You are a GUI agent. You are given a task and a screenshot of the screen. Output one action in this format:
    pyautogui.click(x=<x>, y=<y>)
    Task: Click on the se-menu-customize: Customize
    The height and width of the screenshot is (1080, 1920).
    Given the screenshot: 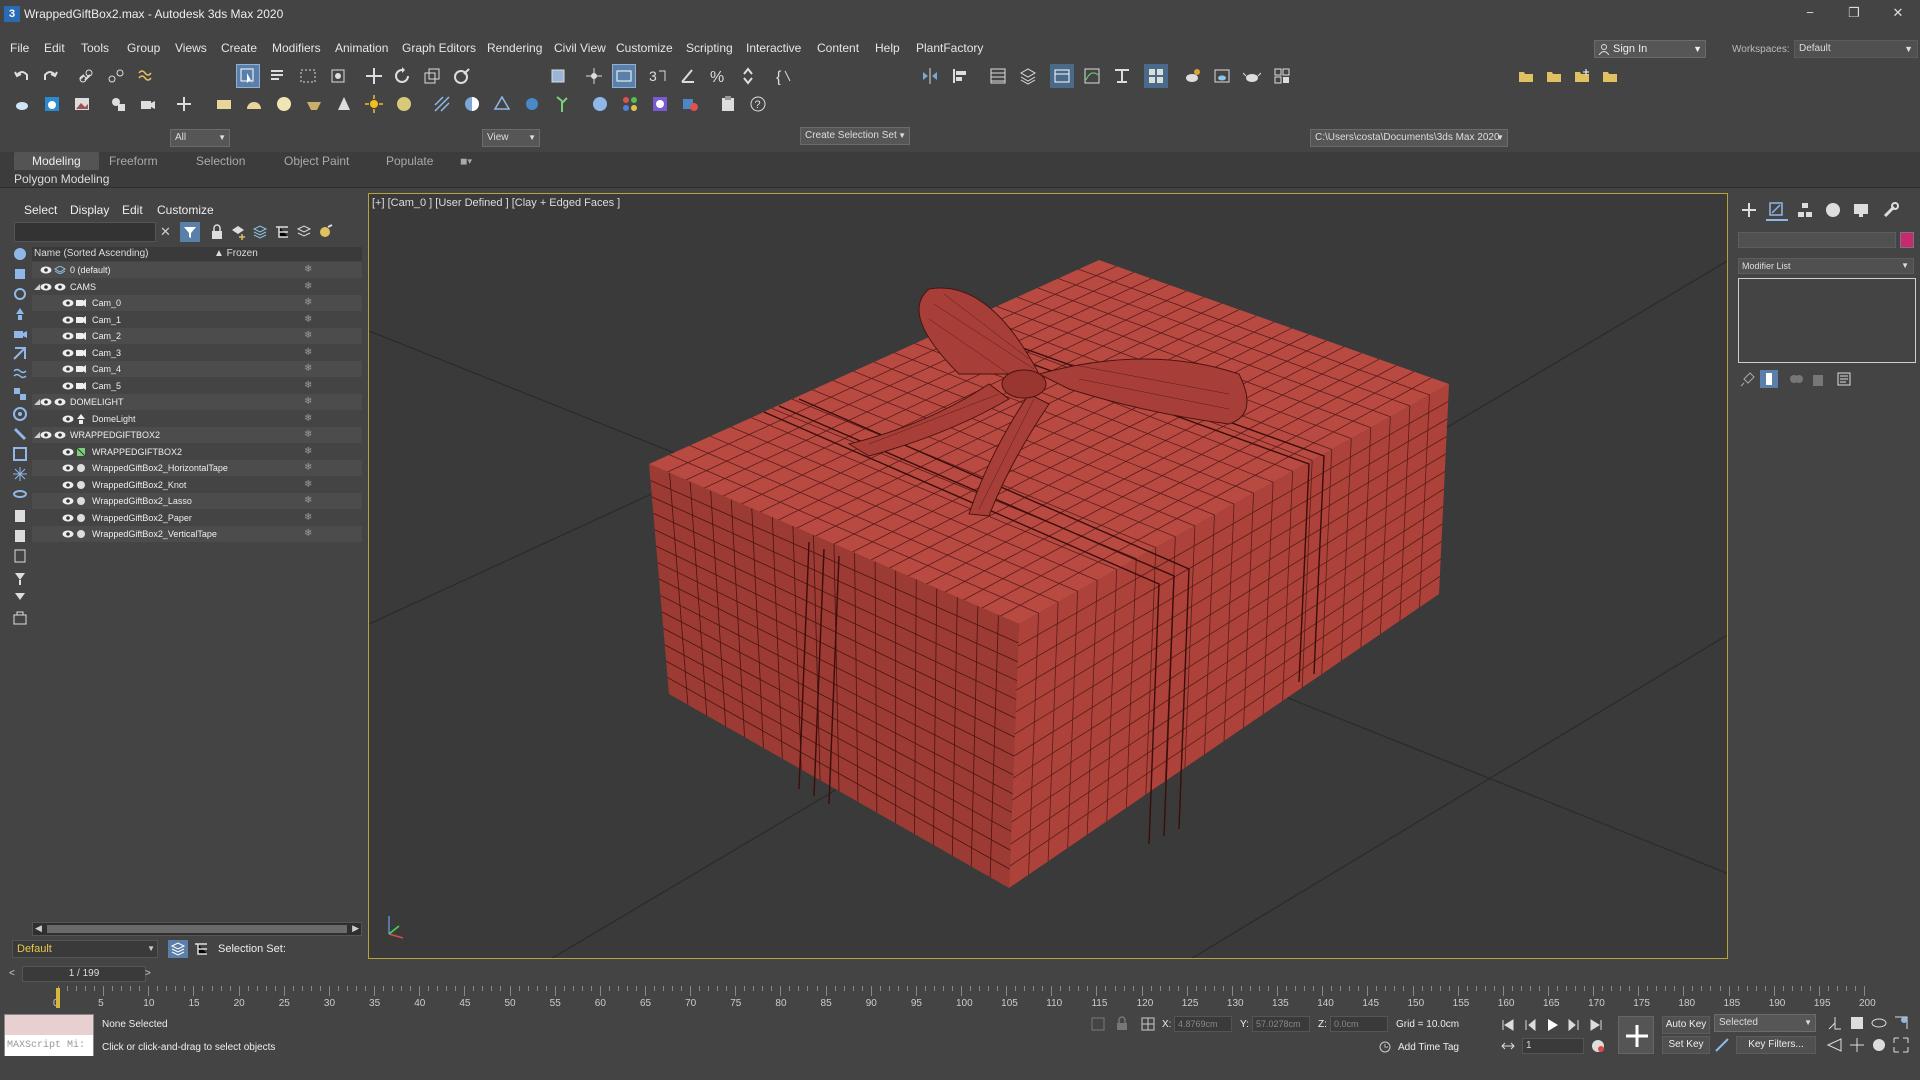 What is the action you would take?
    pyautogui.click(x=185, y=210)
    